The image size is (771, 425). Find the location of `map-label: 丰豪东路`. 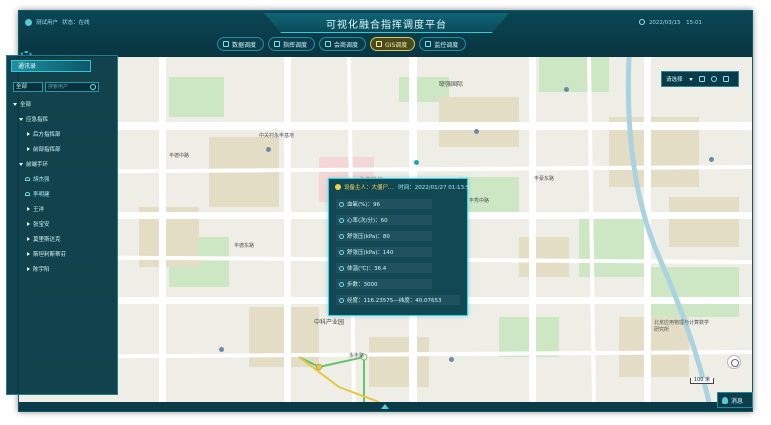

map-label: 丰豪东路 is located at coordinates (544, 179).